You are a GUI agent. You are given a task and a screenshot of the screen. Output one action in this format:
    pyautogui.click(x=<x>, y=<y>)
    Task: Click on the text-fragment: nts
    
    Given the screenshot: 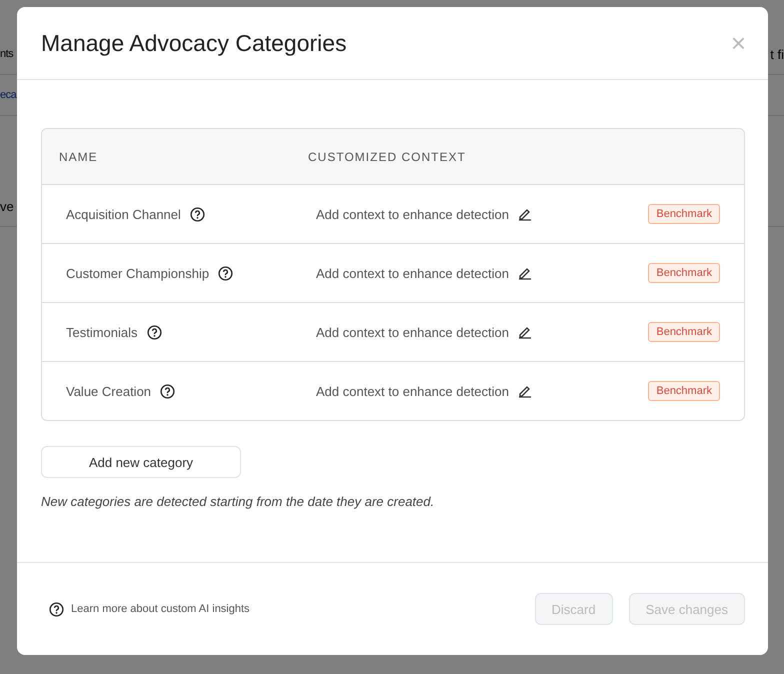 What is the action you would take?
    pyautogui.click(x=7, y=54)
    